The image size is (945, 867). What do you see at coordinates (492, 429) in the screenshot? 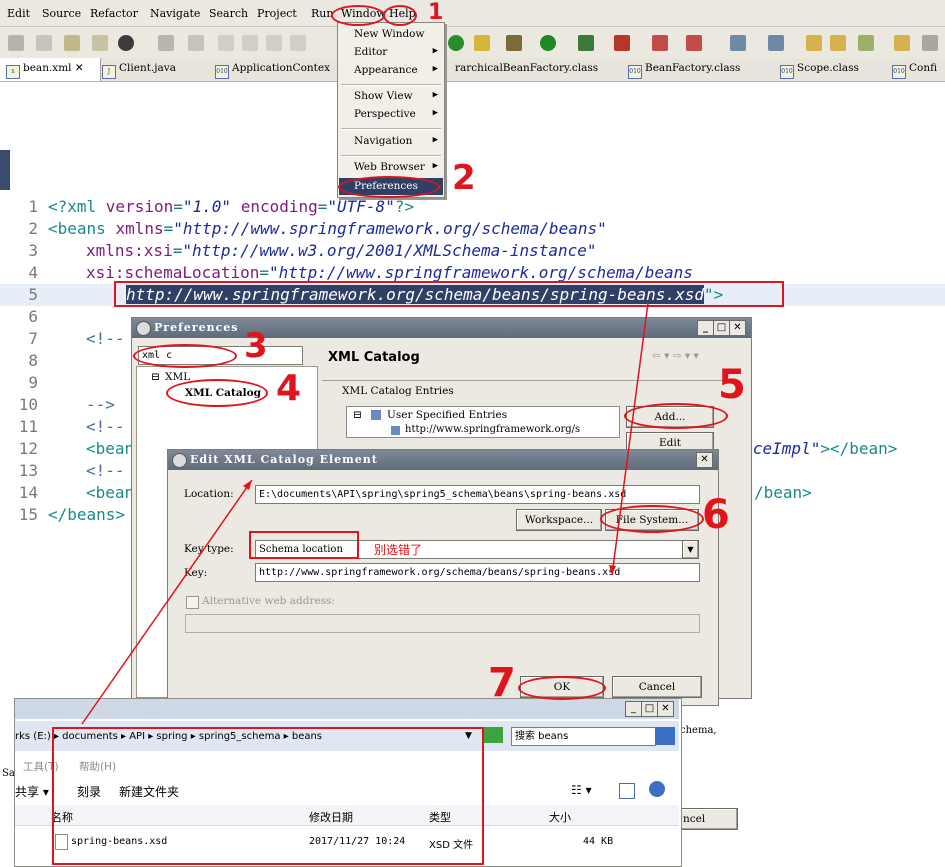
I see `entry-spring-beans: http://www.springframework.org/s` at bounding box center [492, 429].